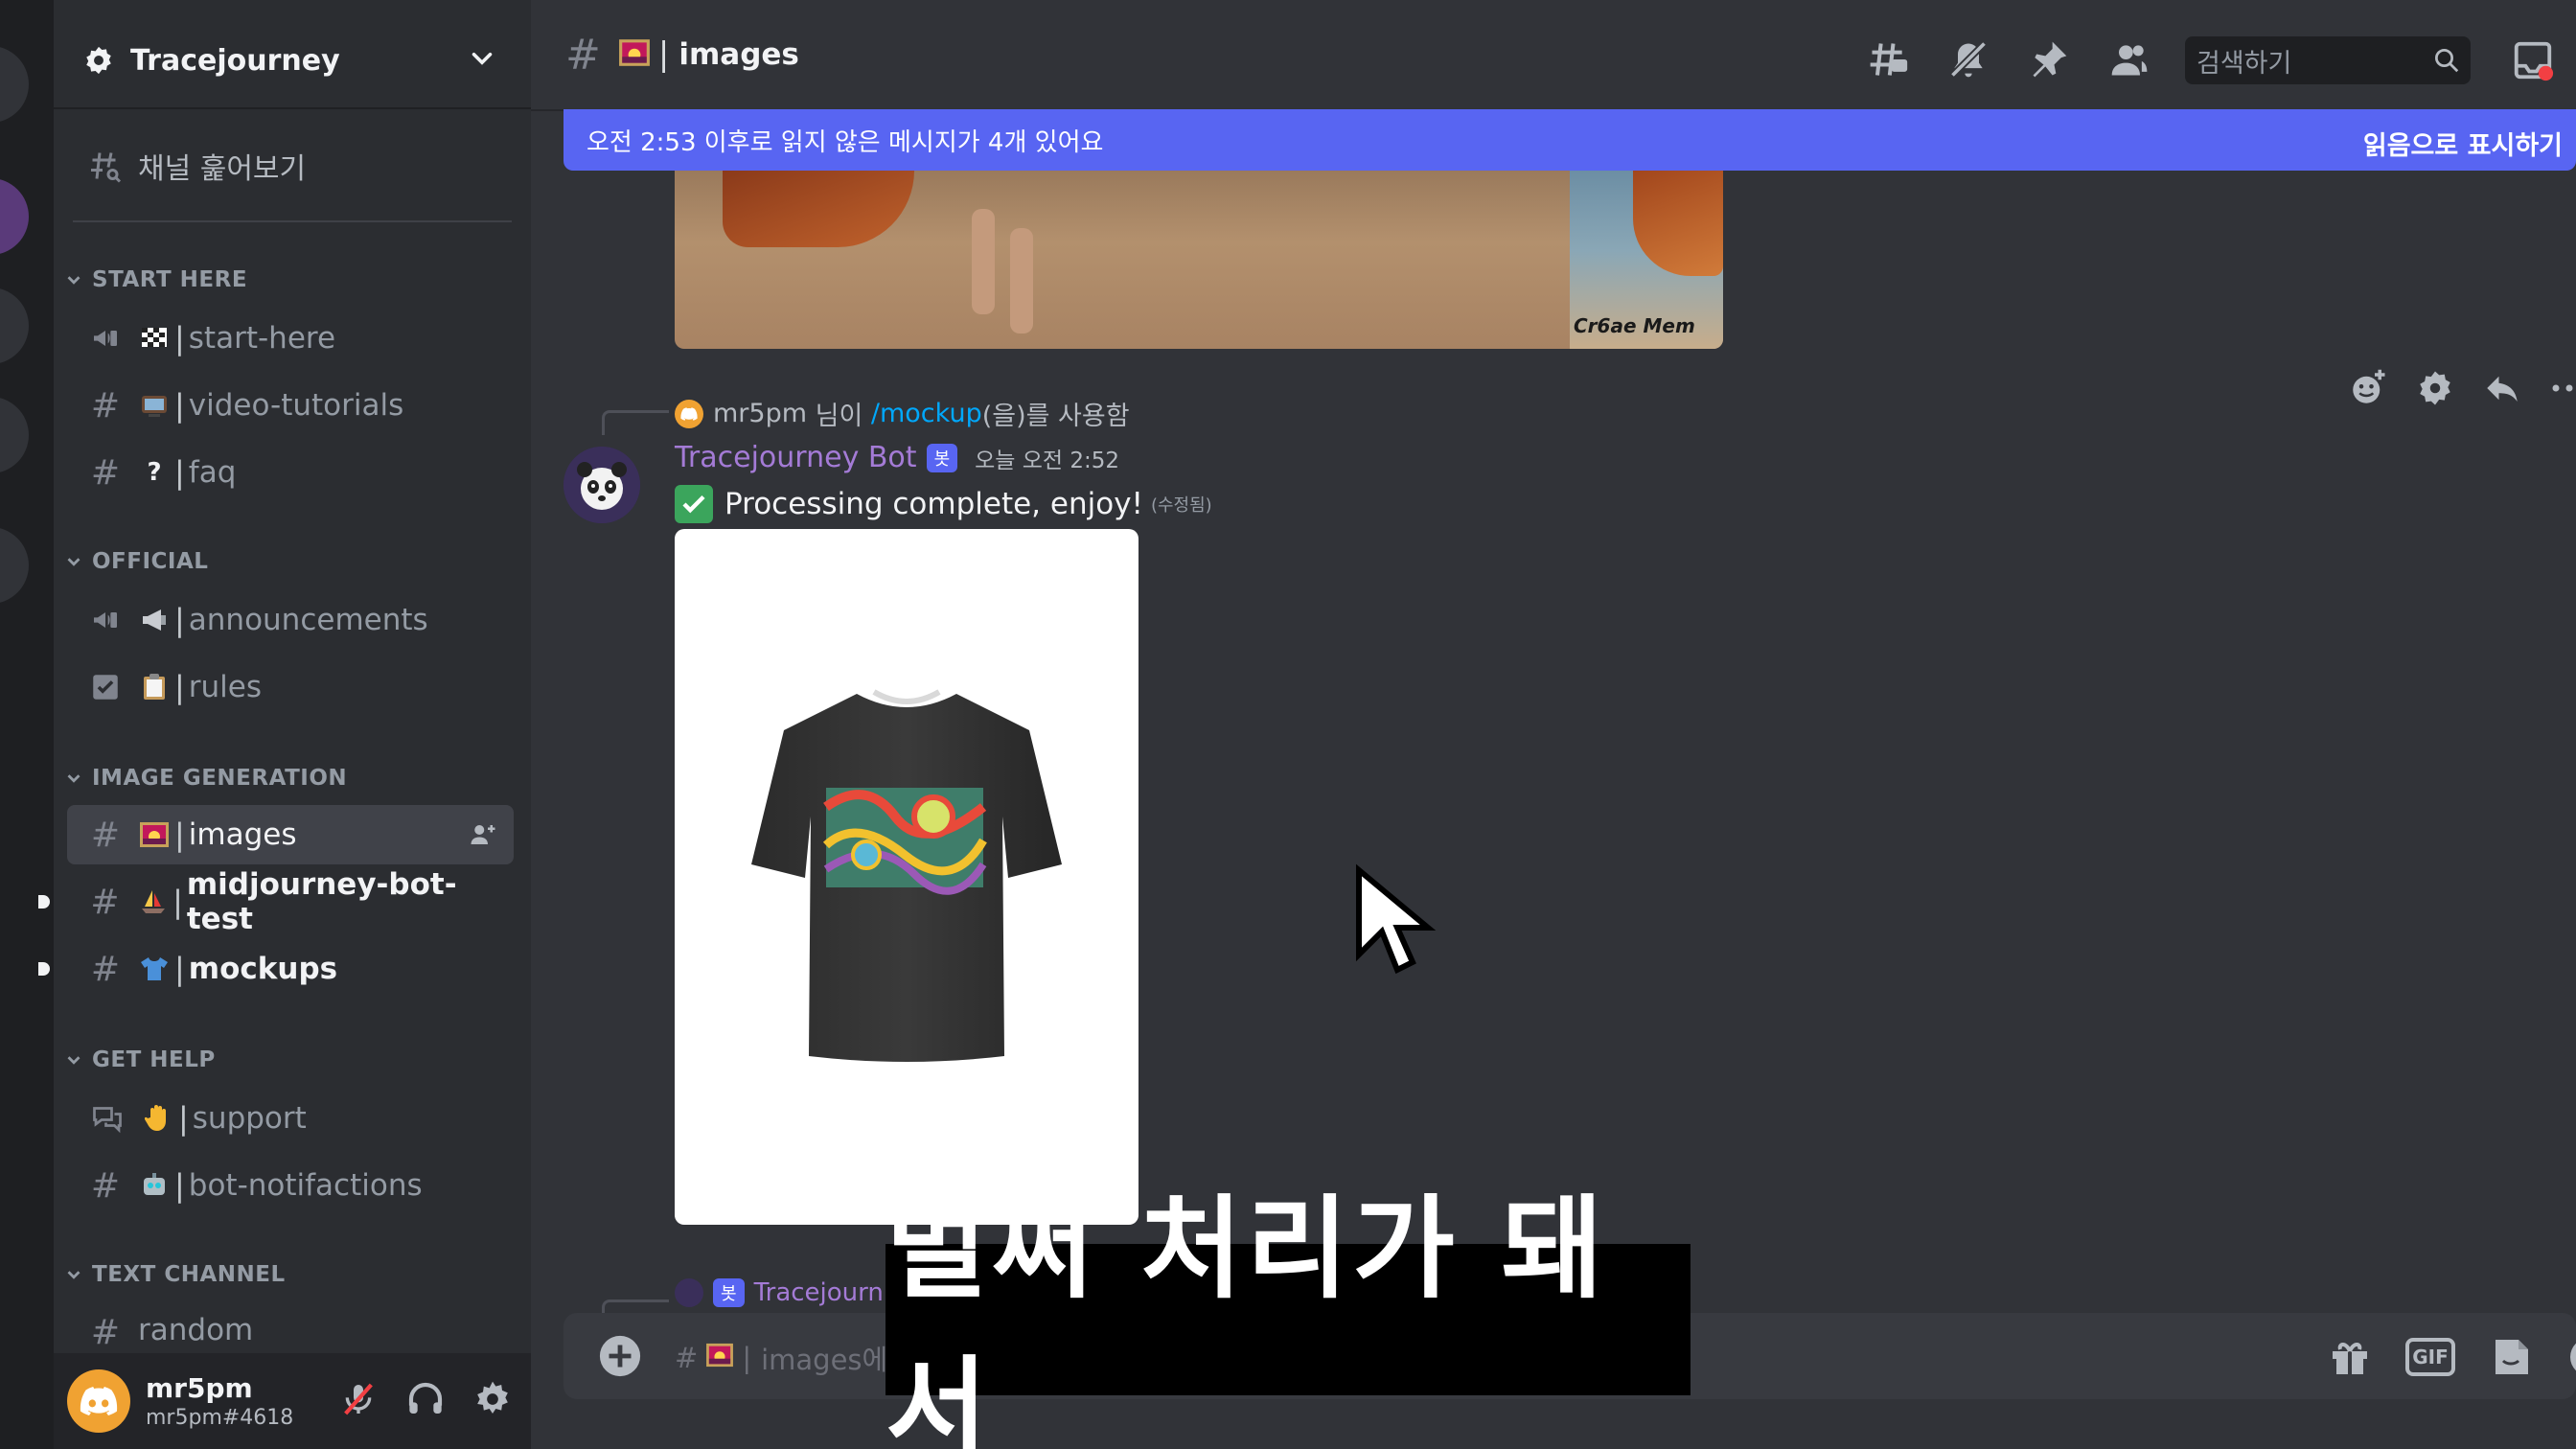 The width and height of the screenshot is (2576, 1449). What do you see at coordinates (2511, 1357) in the screenshot?
I see `sticker-icon` at bounding box center [2511, 1357].